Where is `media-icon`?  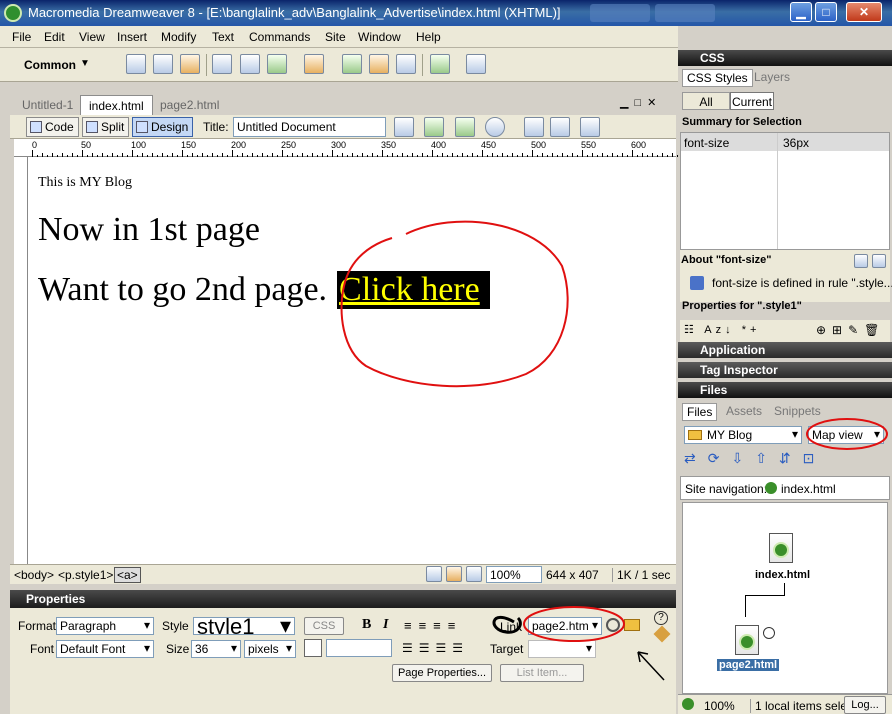
media-icon is located at coordinates (314, 64).